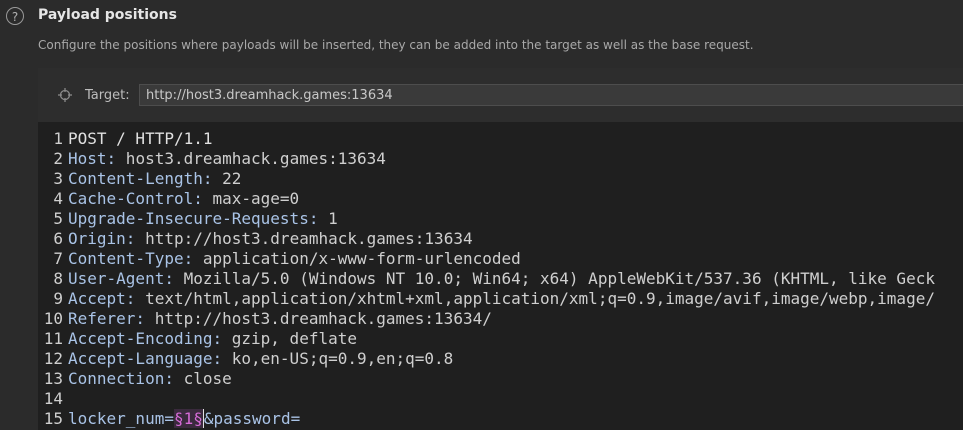 Image resolution: width=963 pixels, height=430 pixels. Describe the element at coordinates (304, 238) in the screenshot. I see `header-value: http://host3.dreamhack.games:13634` at that location.